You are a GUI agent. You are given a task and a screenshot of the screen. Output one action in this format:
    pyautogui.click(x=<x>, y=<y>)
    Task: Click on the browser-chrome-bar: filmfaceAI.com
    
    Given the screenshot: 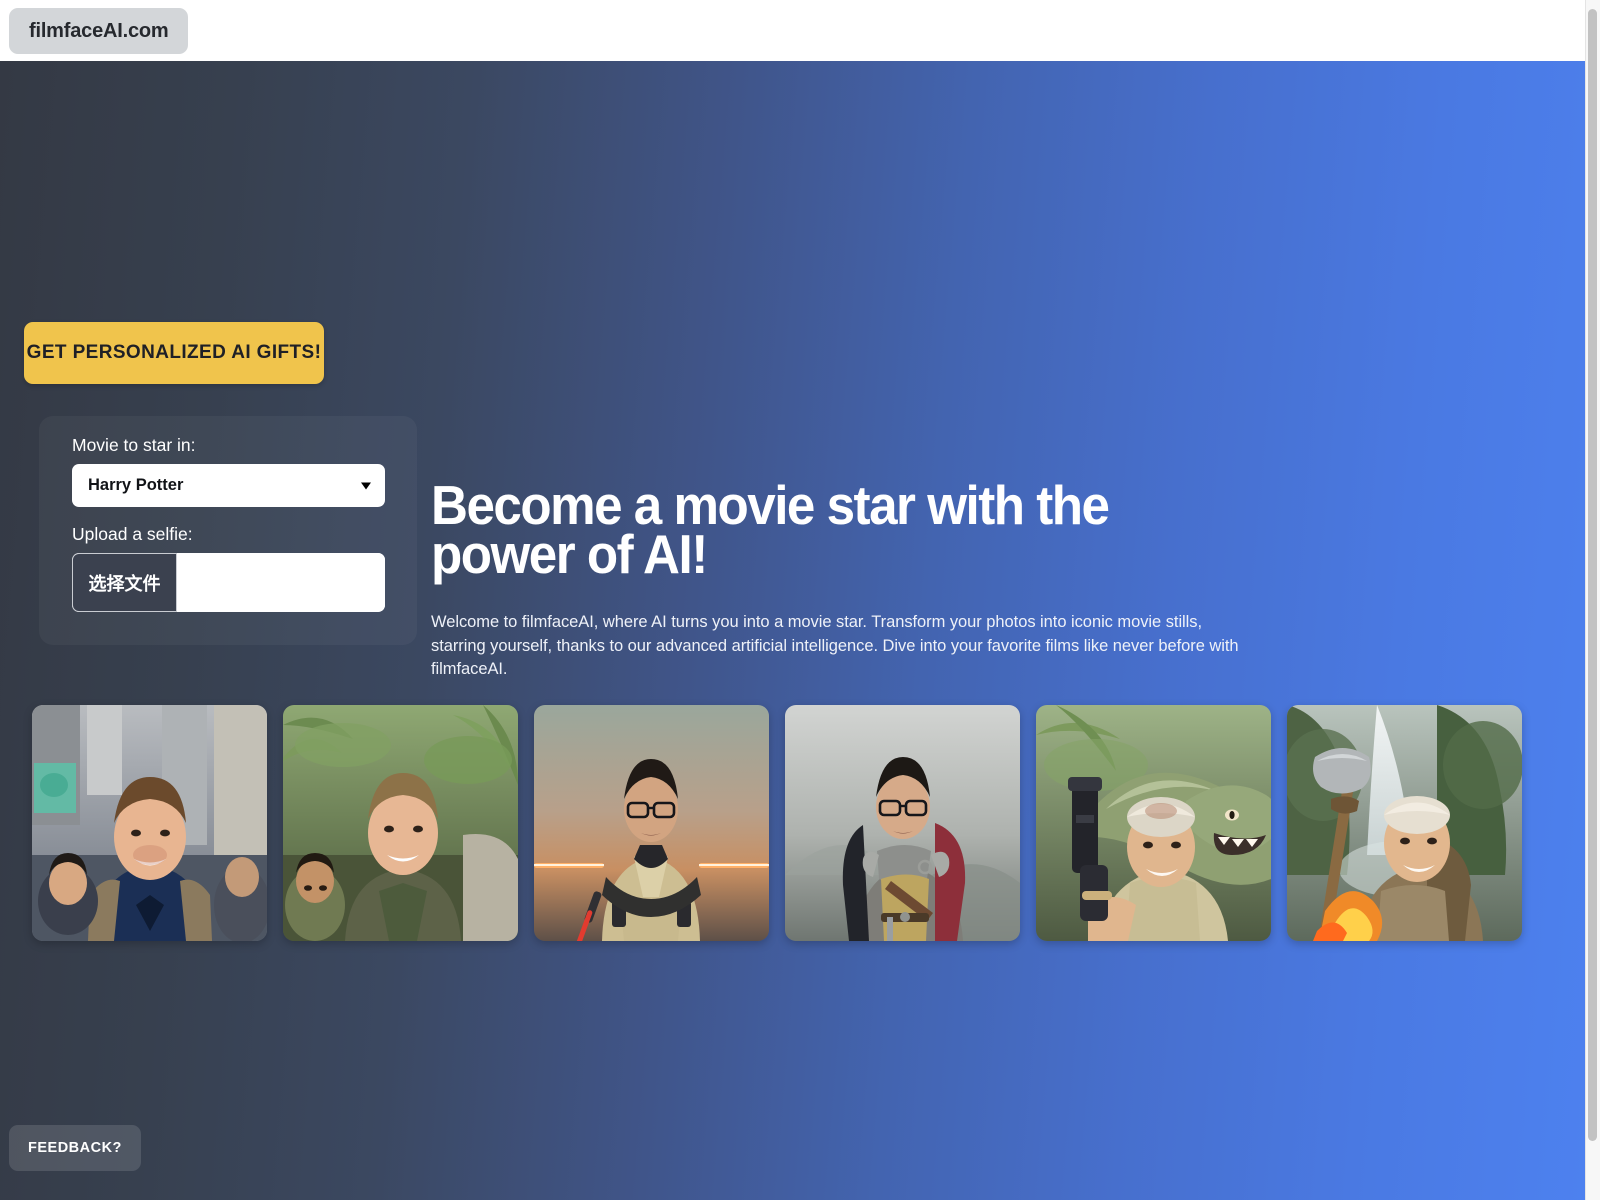 What is the action you would take?
    pyautogui.click(x=792, y=30)
    